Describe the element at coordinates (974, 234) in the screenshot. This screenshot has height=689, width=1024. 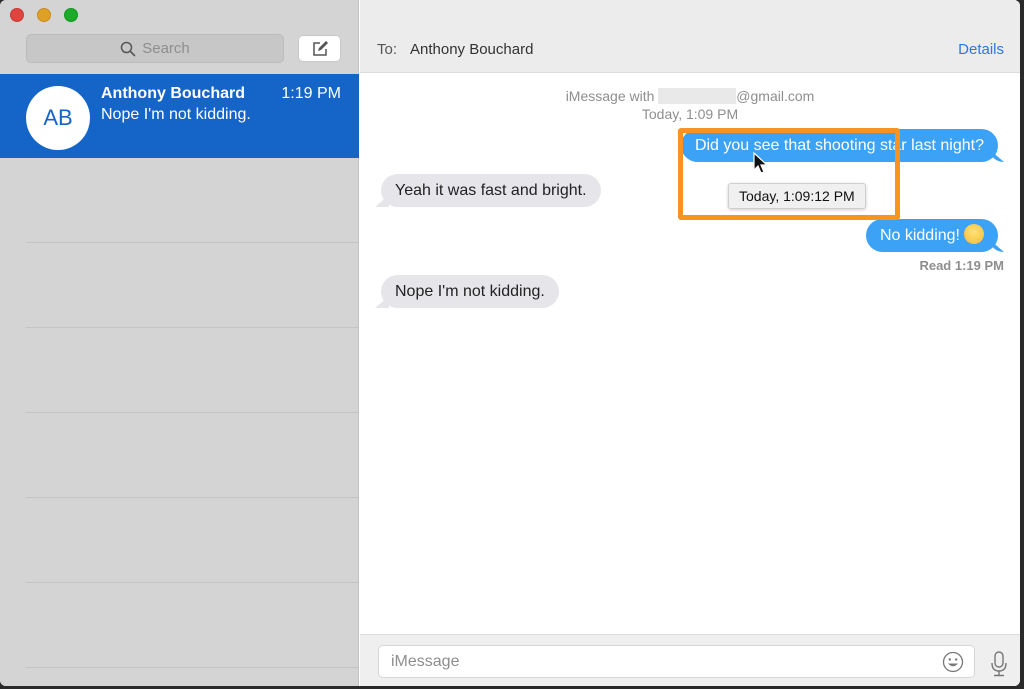
I see `smiling-face-emoji-icon` at that location.